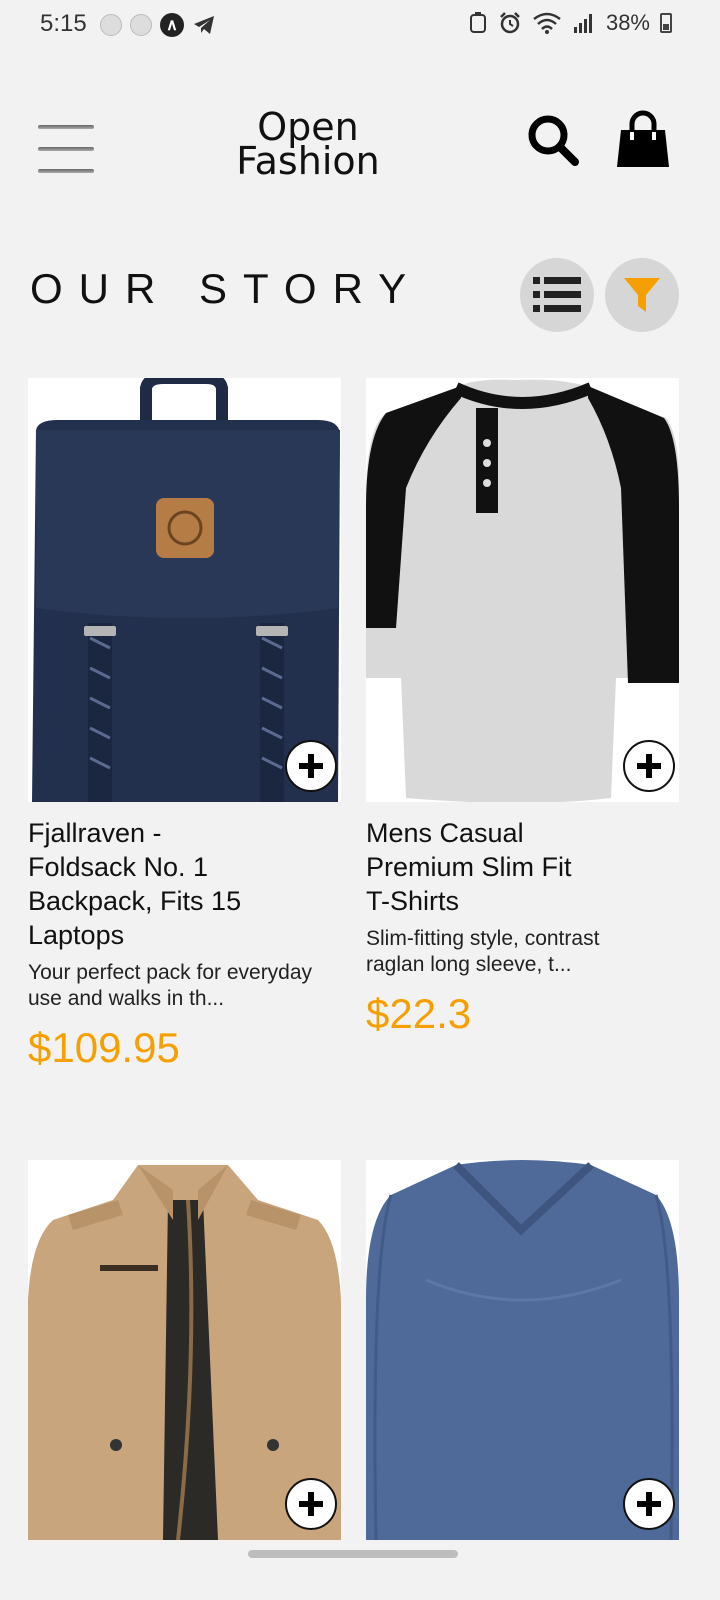 The height and width of the screenshot is (1600, 720). What do you see at coordinates (477, 22) in the screenshot?
I see `battery-saver-icon` at bounding box center [477, 22].